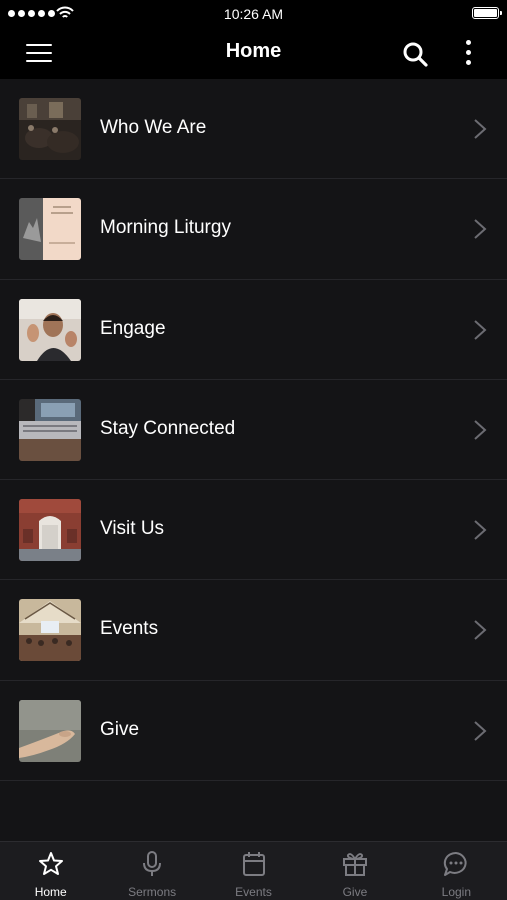 The image size is (507, 900). I want to click on list-item-label: Engage, so click(133, 328).